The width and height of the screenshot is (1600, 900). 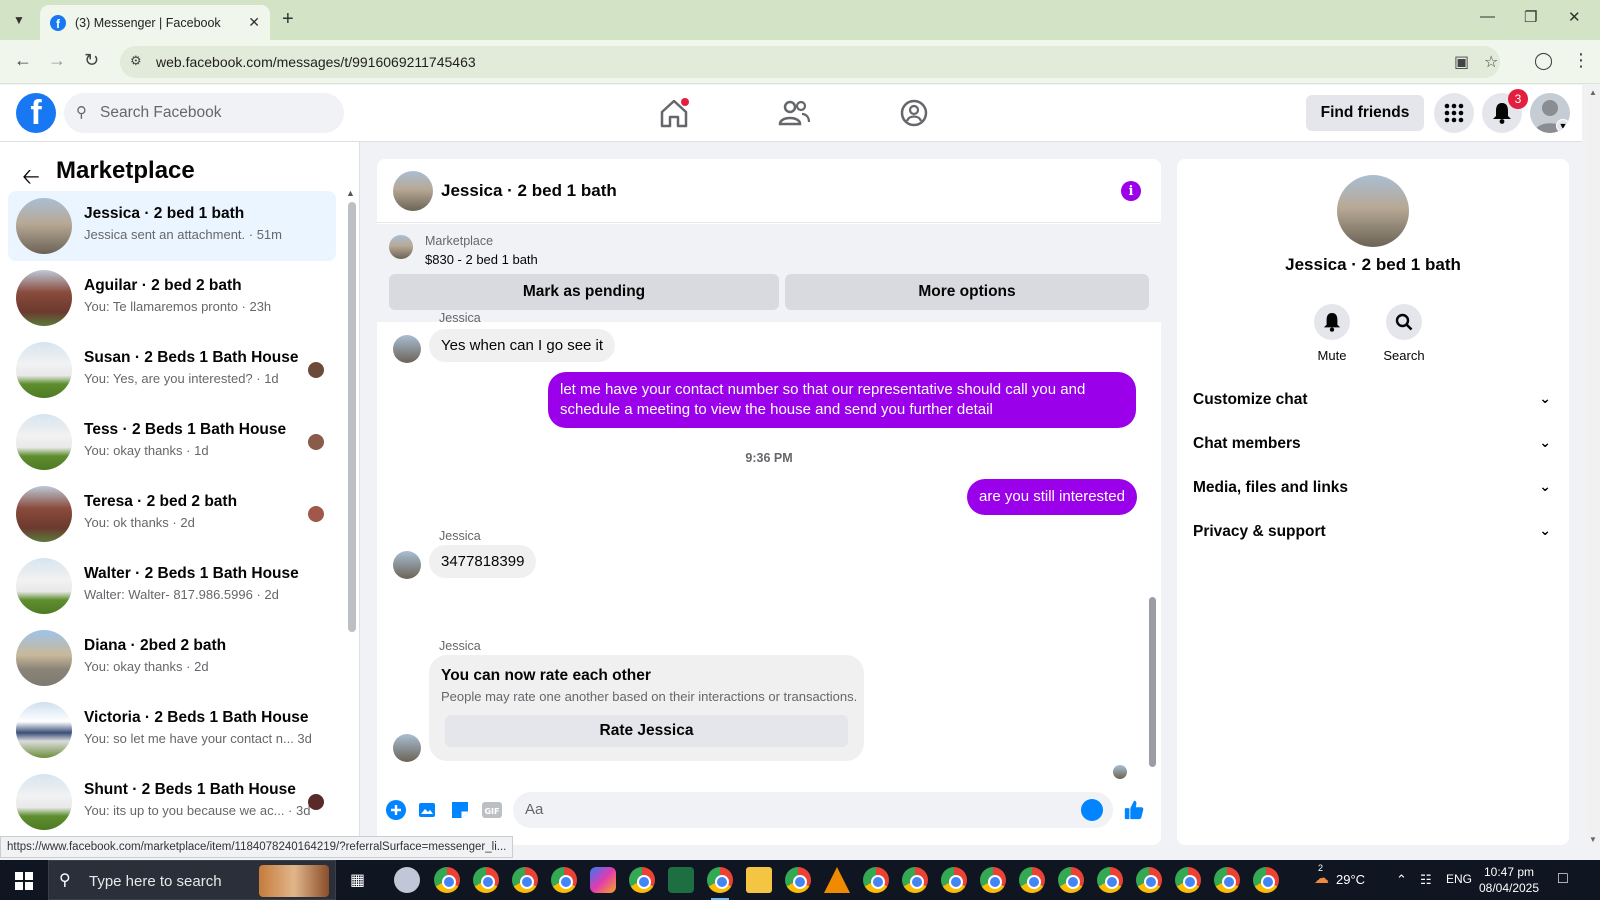 I want to click on find-friends-button: Find friends, so click(x=1365, y=113).